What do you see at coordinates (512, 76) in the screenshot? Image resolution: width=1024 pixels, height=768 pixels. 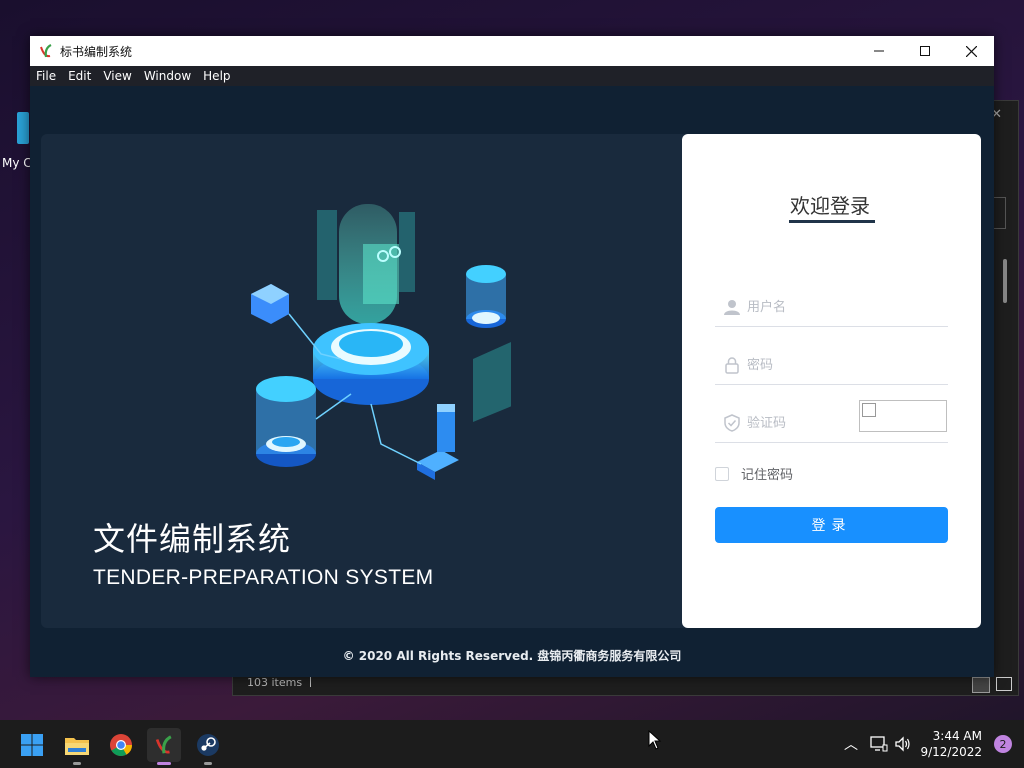 I see `menu-bar: File Edit View Window Help` at bounding box center [512, 76].